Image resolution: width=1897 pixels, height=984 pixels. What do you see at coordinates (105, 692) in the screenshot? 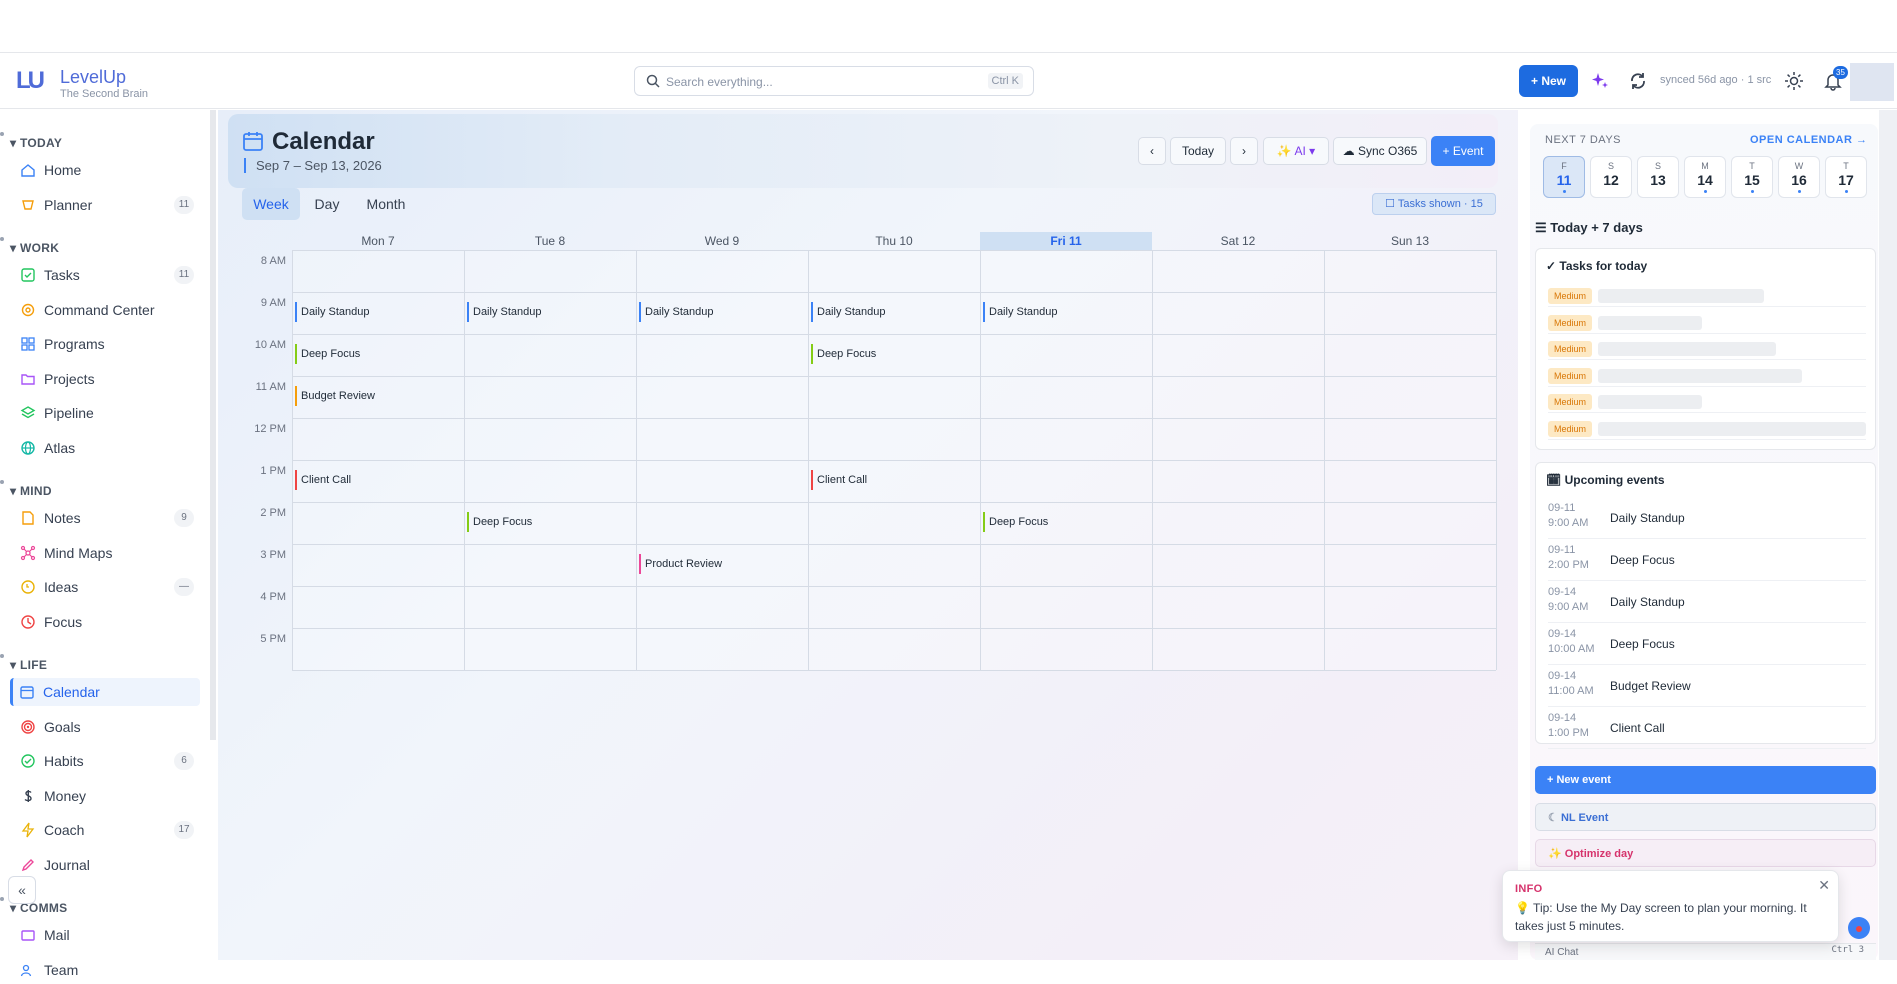
I see `sidebar-item-calendar: Calendar` at bounding box center [105, 692].